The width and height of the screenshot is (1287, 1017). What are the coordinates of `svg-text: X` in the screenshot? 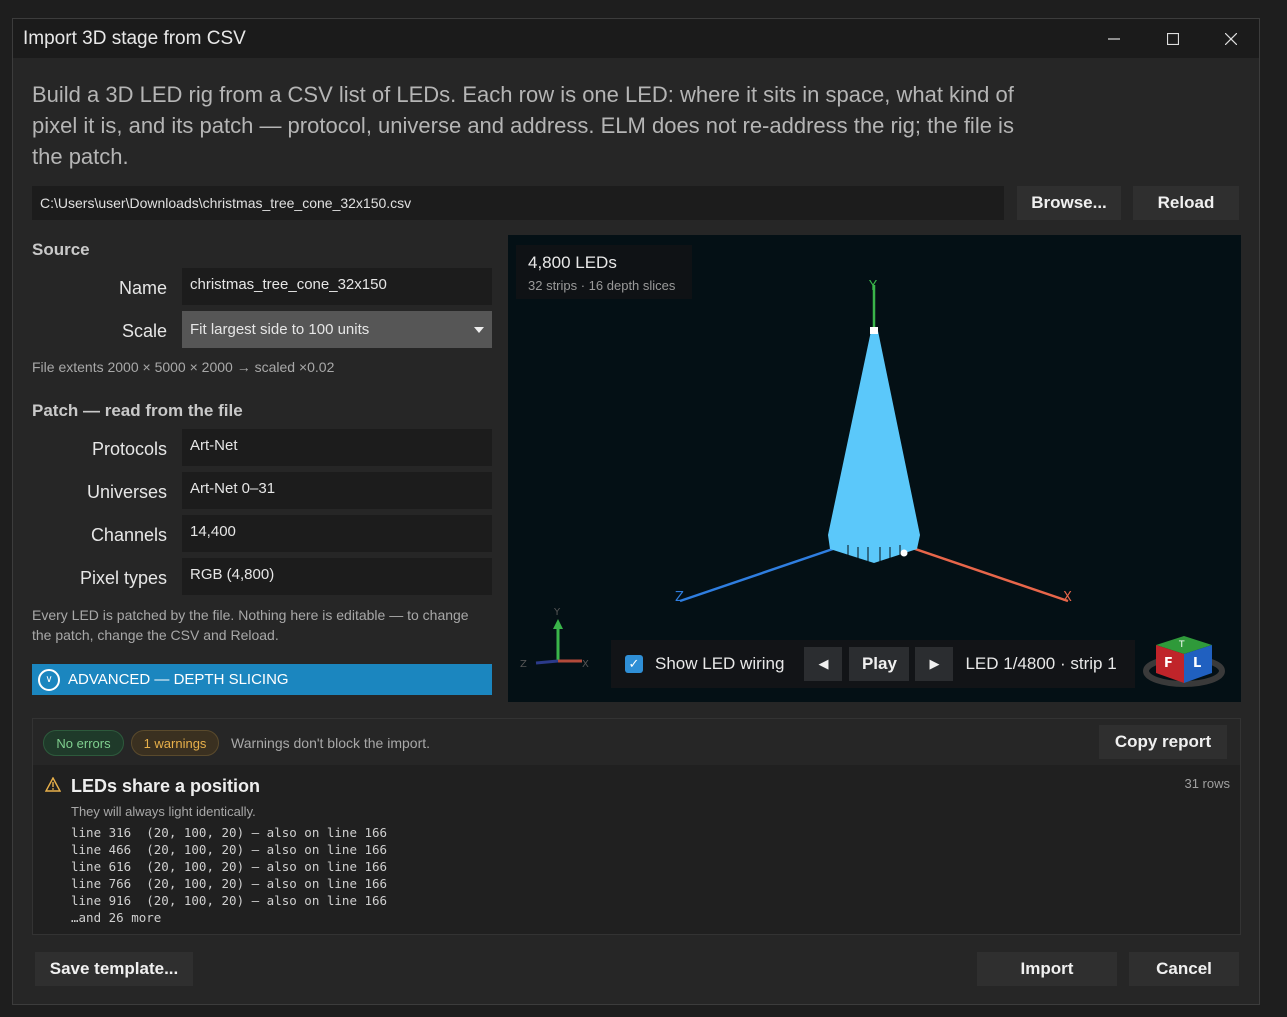 It's located at (585, 664).